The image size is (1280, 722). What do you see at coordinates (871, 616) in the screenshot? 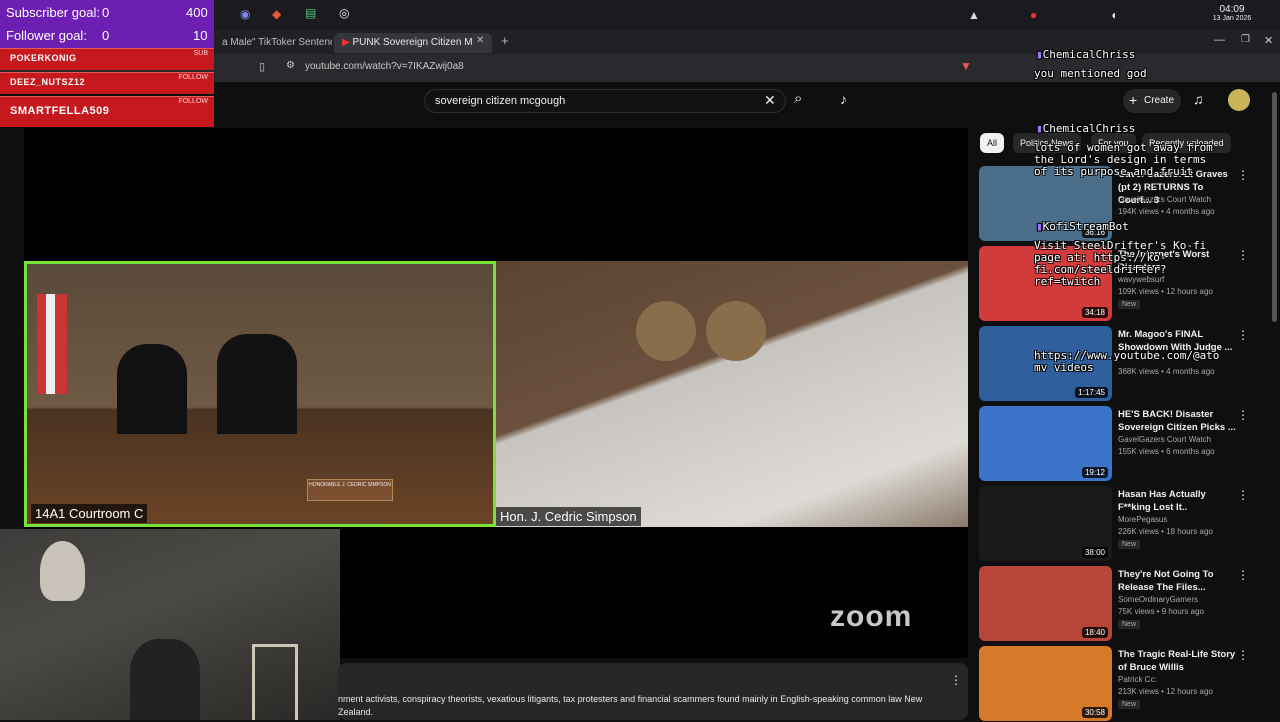
I see `zoom-watermark: zoom` at bounding box center [871, 616].